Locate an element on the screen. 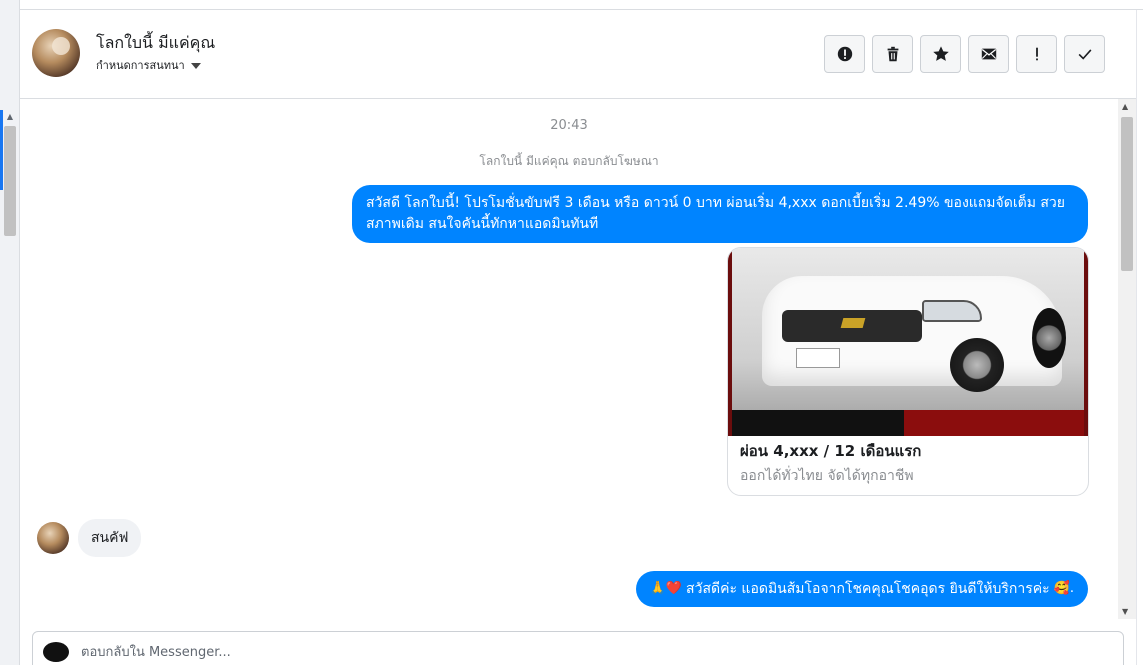  ad-reply-note: โลกใบนี้ มีแค่คุณ ตอบกลับโฆษณา is located at coordinates (569, 161).